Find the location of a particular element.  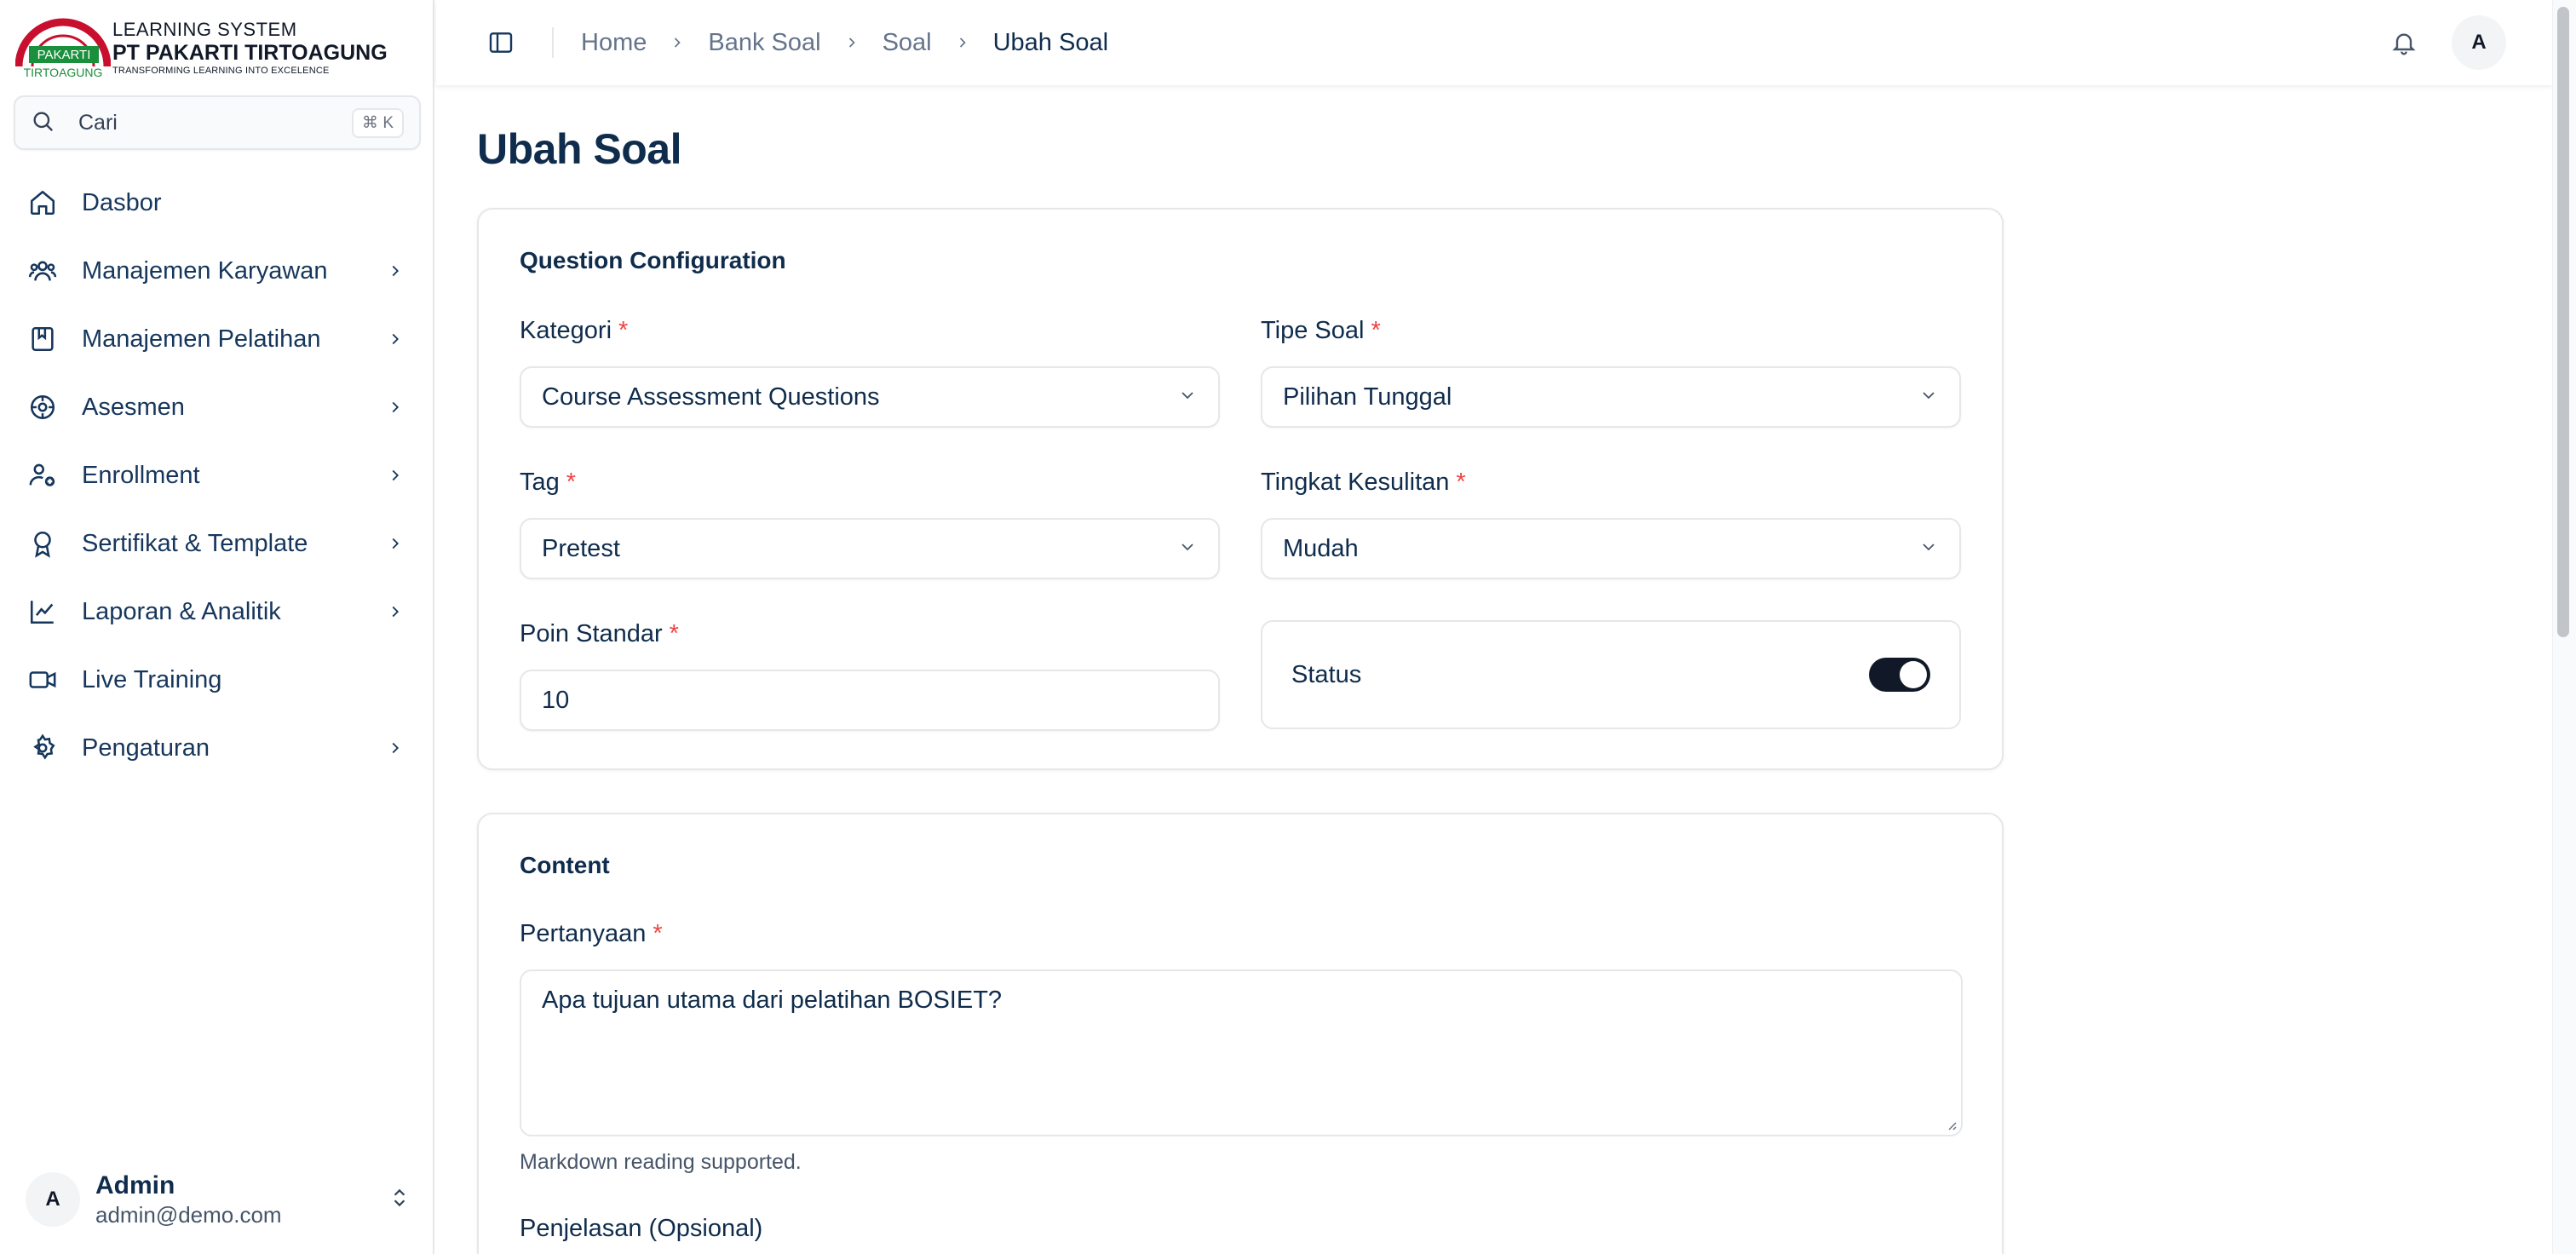

sidebar-item-label: Laporan & Analitik is located at coordinates (182, 611).